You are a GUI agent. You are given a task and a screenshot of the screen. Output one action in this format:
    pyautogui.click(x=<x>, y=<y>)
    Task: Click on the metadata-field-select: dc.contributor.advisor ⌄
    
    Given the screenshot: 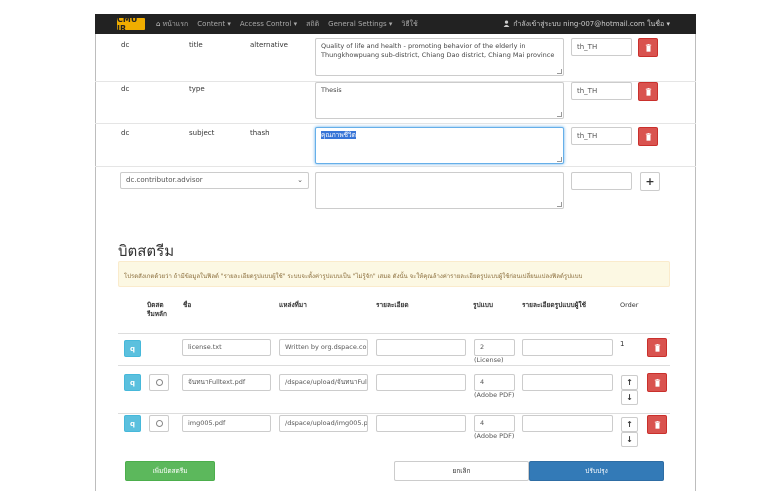 What is the action you would take?
    pyautogui.click(x=214, y=180)
    